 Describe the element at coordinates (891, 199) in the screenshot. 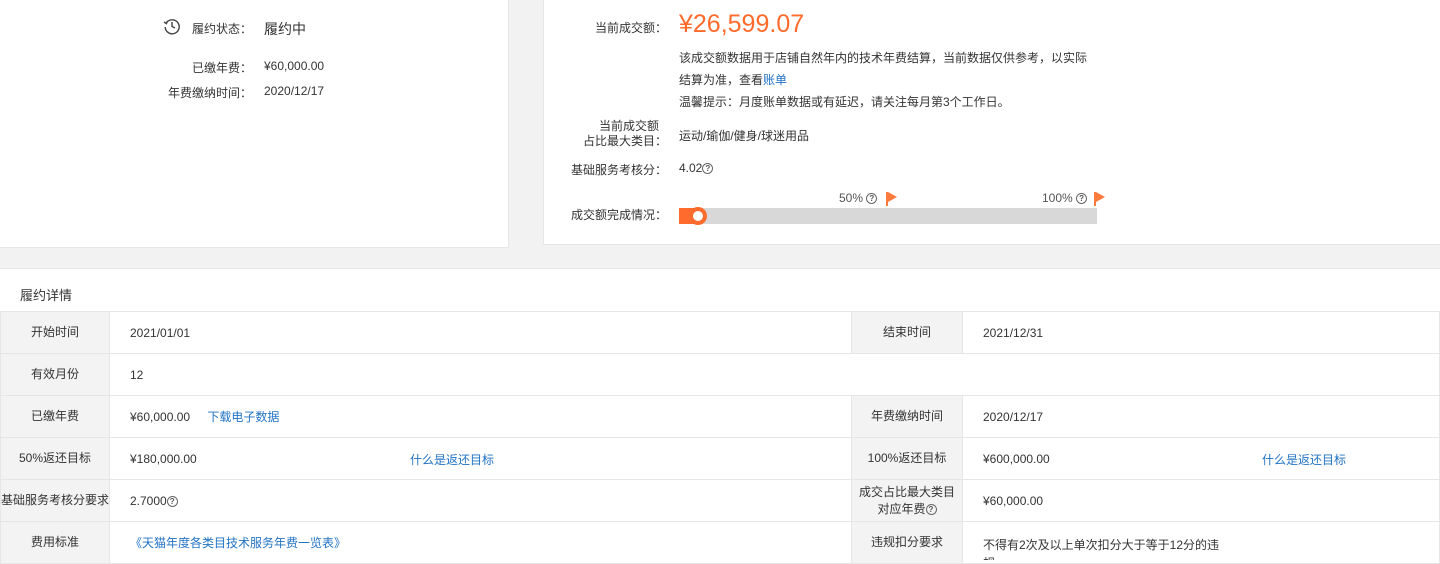

I see `flag-50-icon` at that location.